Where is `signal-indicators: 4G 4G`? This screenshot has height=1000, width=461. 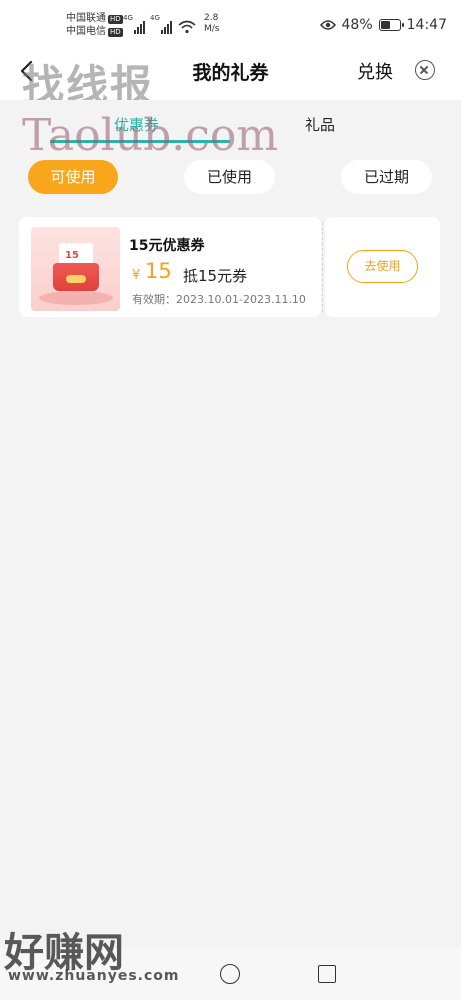
signal-indicators: 4G 4G is located at coordinates (159, 24).